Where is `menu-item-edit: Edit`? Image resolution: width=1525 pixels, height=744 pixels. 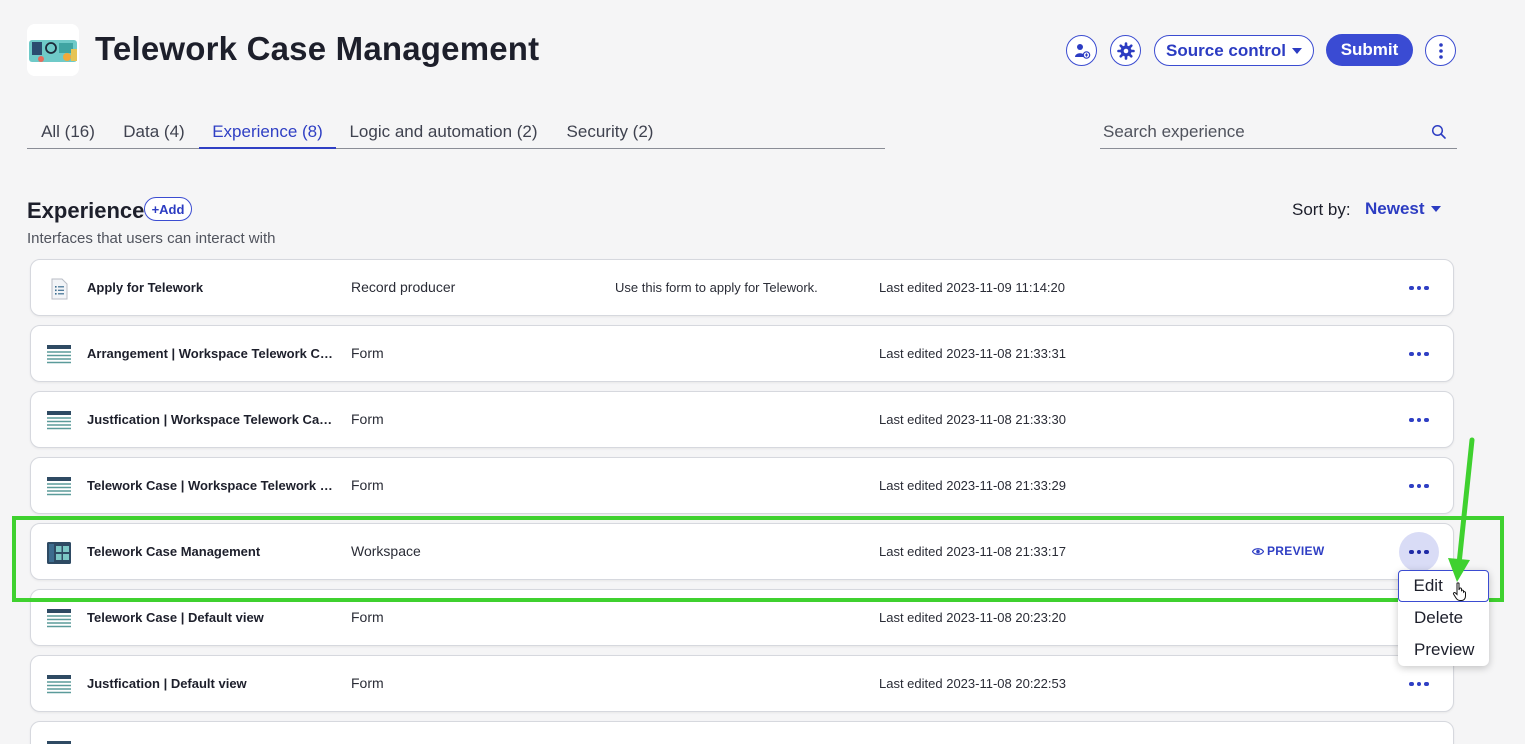 menu-item-edit: Edit is located at coordinates (1443, 586).